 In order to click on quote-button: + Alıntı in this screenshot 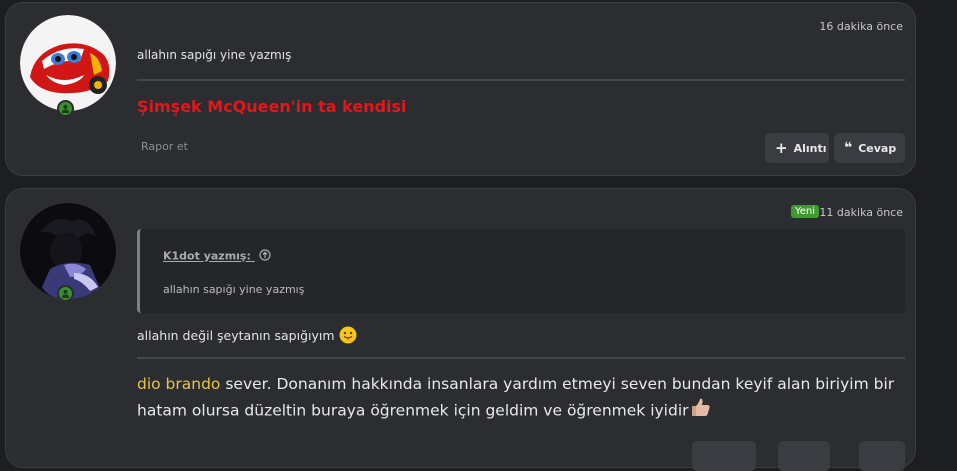, I will do `click(797, 148)`.